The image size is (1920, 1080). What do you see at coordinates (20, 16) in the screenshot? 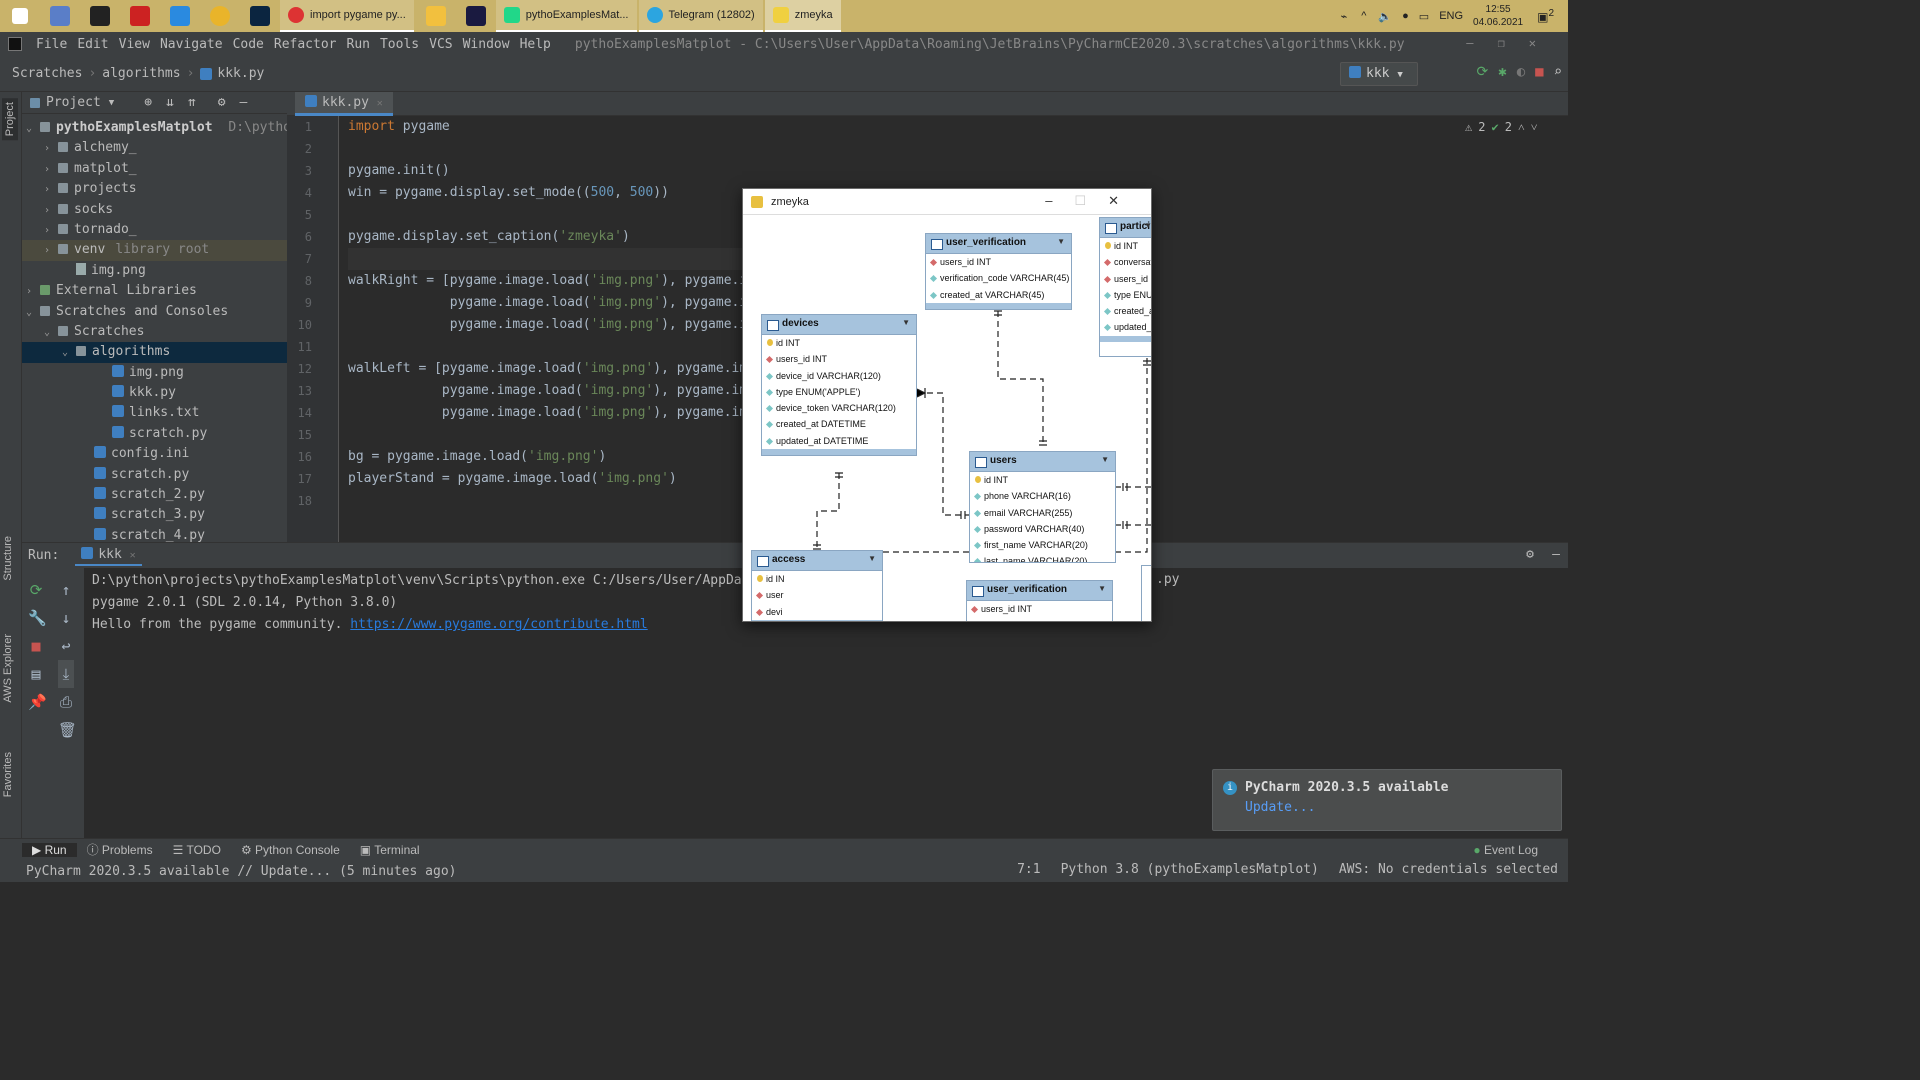
I see `windows-start-icon` at bounding box center [20, 16].